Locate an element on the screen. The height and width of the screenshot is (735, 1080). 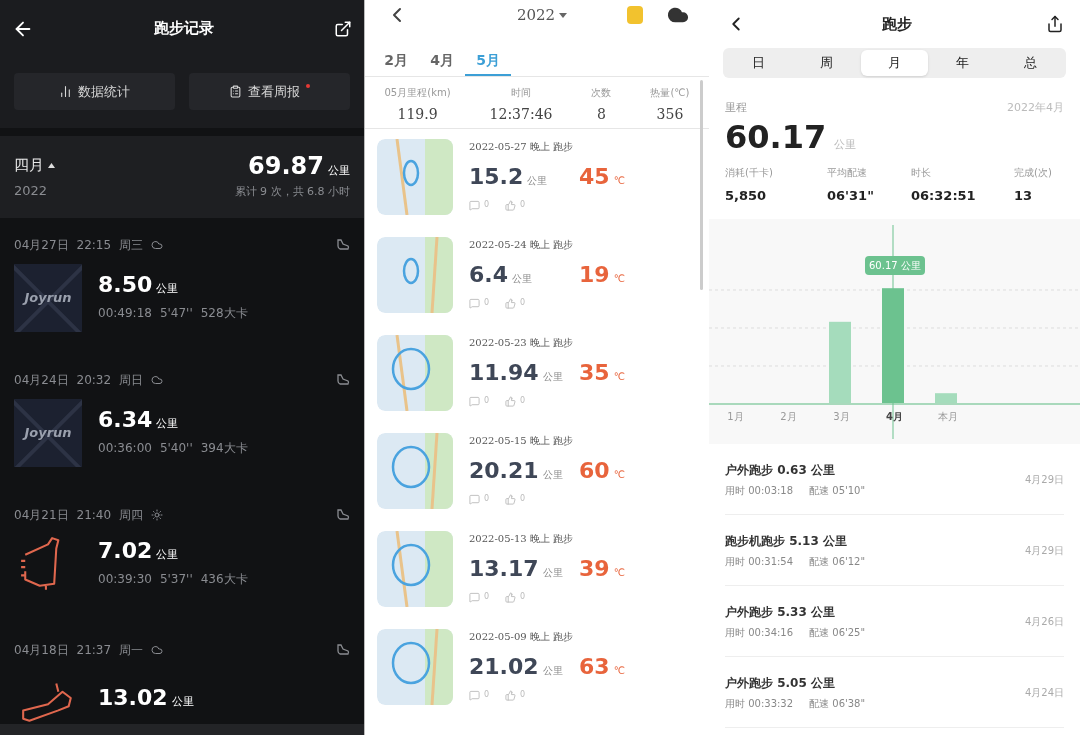
month-tab: 2月 is located at coordinates (396, 61).